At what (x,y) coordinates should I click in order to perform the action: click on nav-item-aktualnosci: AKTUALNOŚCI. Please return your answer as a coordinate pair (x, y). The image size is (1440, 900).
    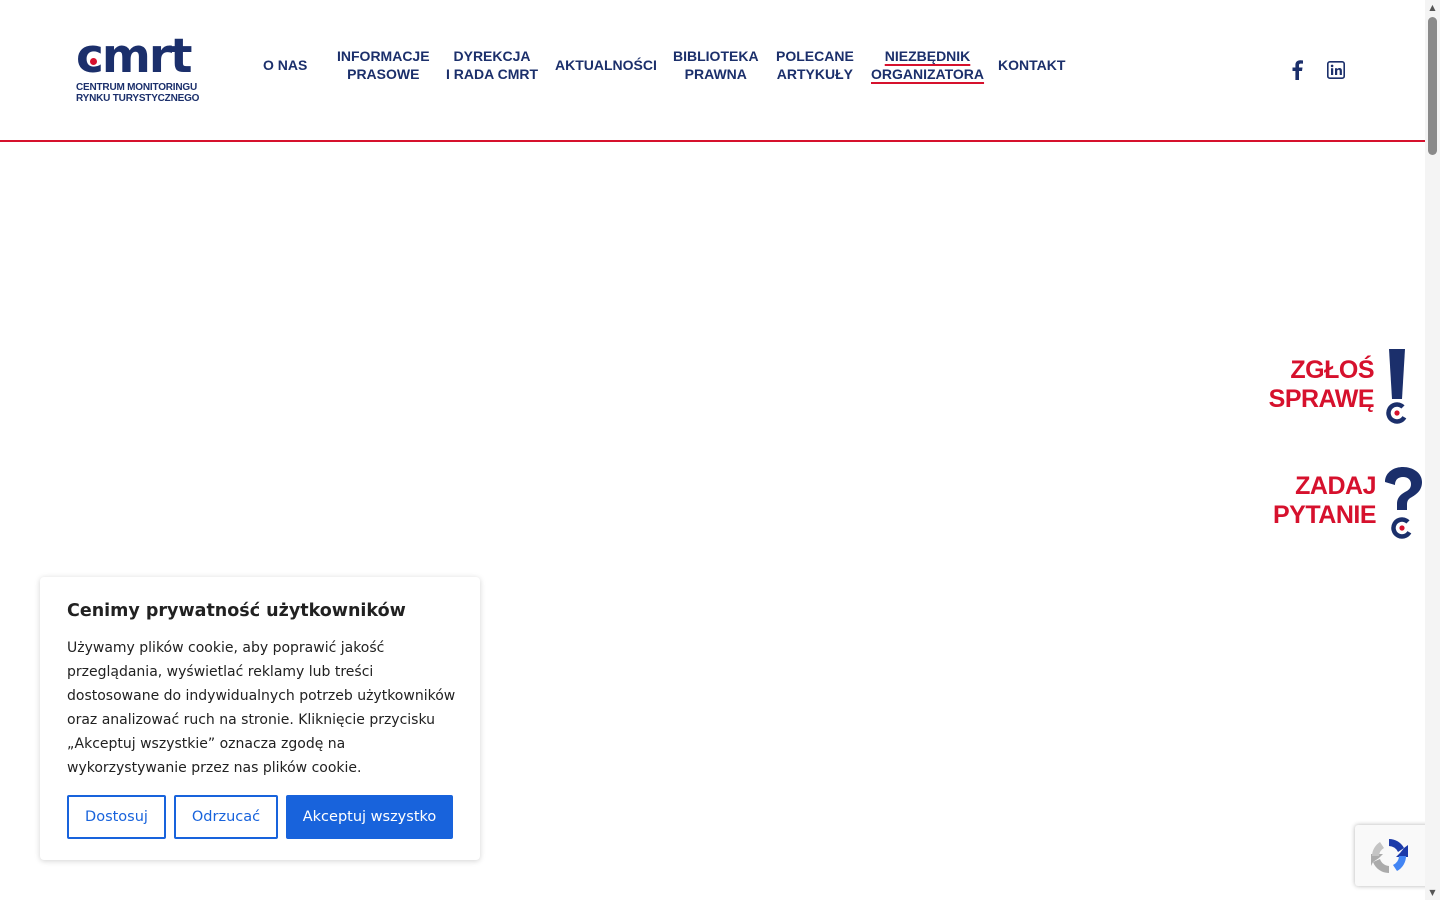
    Looking at the image, I should click on (606, 65).